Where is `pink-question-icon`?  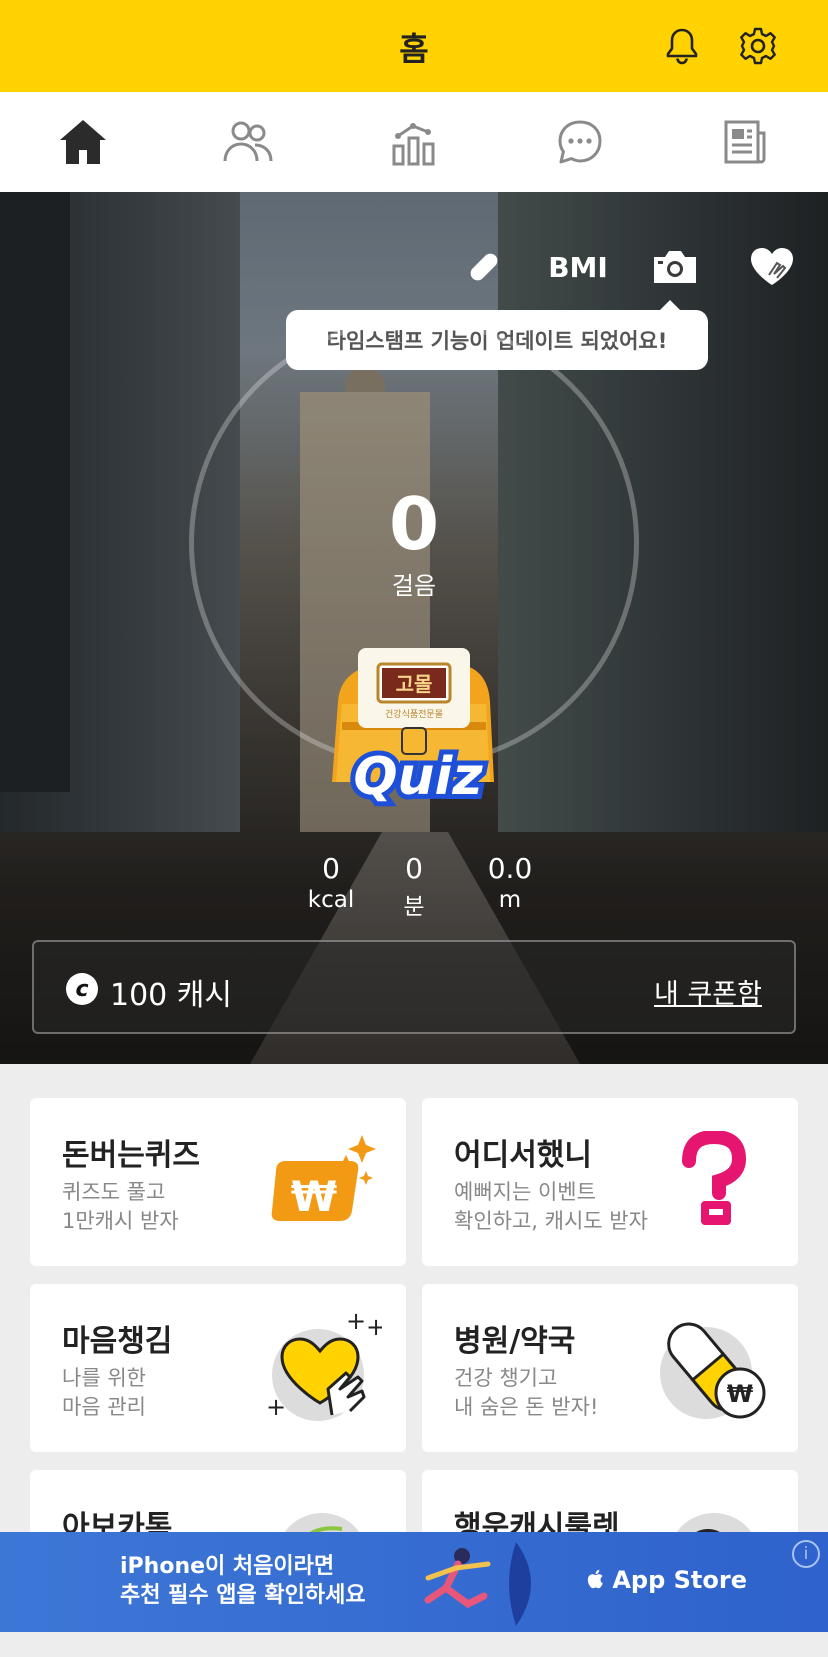
pink-question-icon is located at coordinates (714, 1181).